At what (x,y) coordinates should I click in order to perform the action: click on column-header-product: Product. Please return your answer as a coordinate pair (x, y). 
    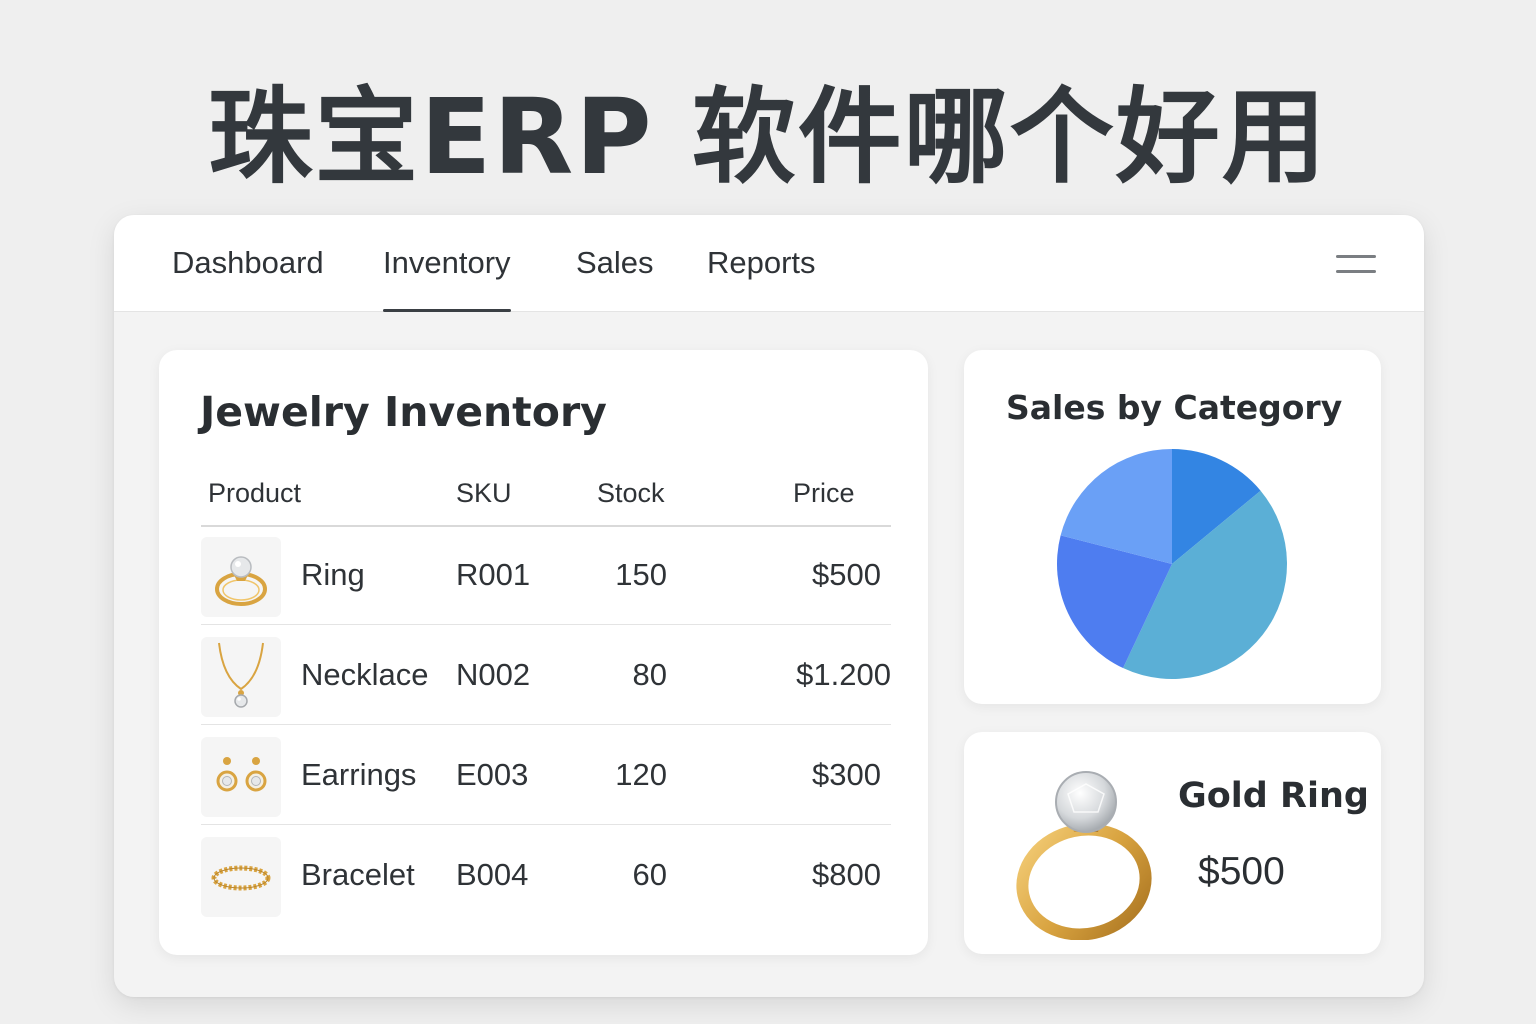
    Looking at the image, I should click on (254, 493).